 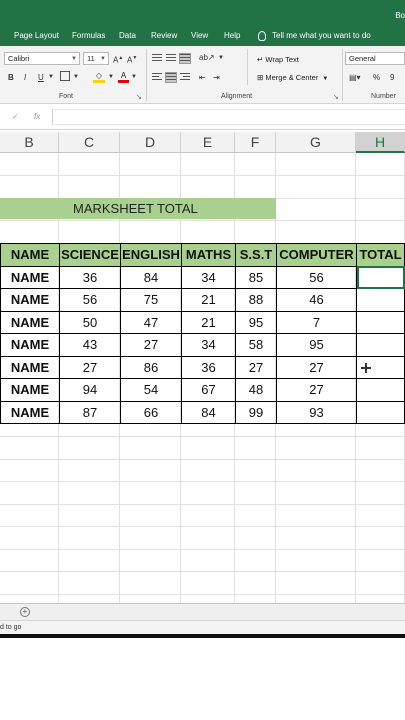 I want to click on italic-button: I, so click(x=25, y=77).